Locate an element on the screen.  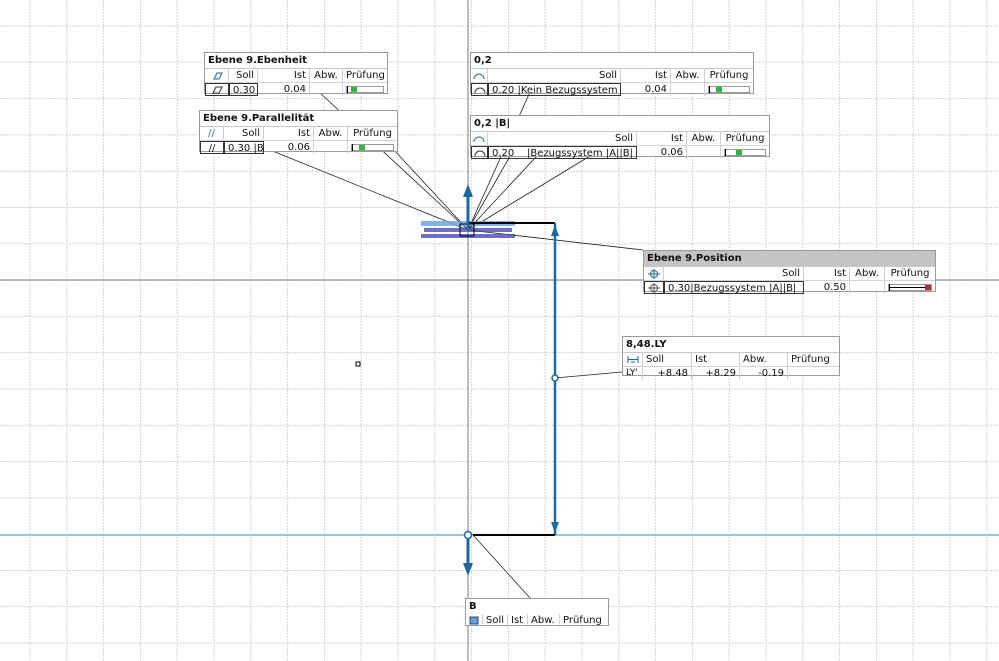
value-row: 0.20 |Bezugssystem |A||B| 0.06 is located at coordinates (620, 152).